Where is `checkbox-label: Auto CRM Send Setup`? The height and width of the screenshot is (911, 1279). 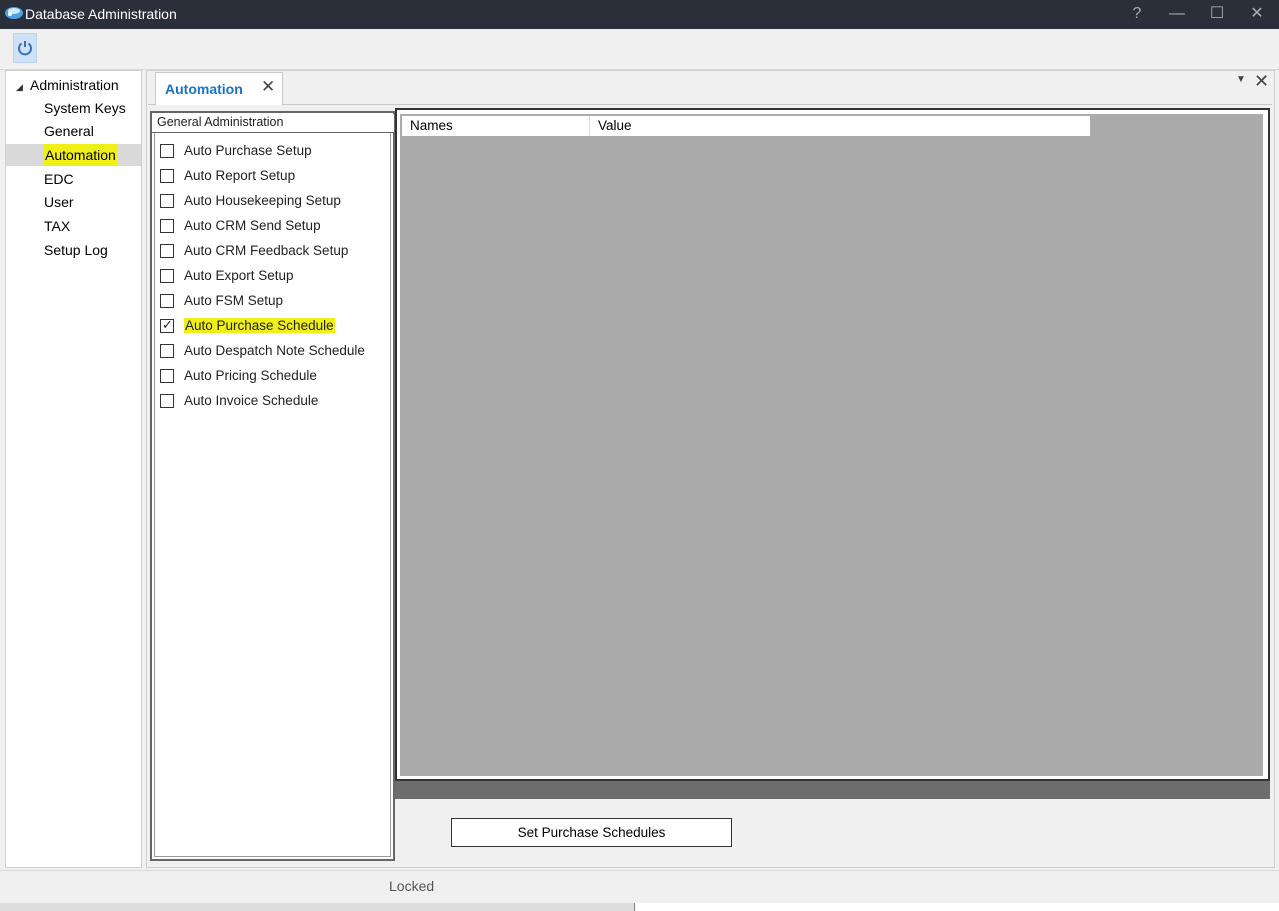
checkbox-label: Auto CRM Send Setup is located at coordinates (252, 225).